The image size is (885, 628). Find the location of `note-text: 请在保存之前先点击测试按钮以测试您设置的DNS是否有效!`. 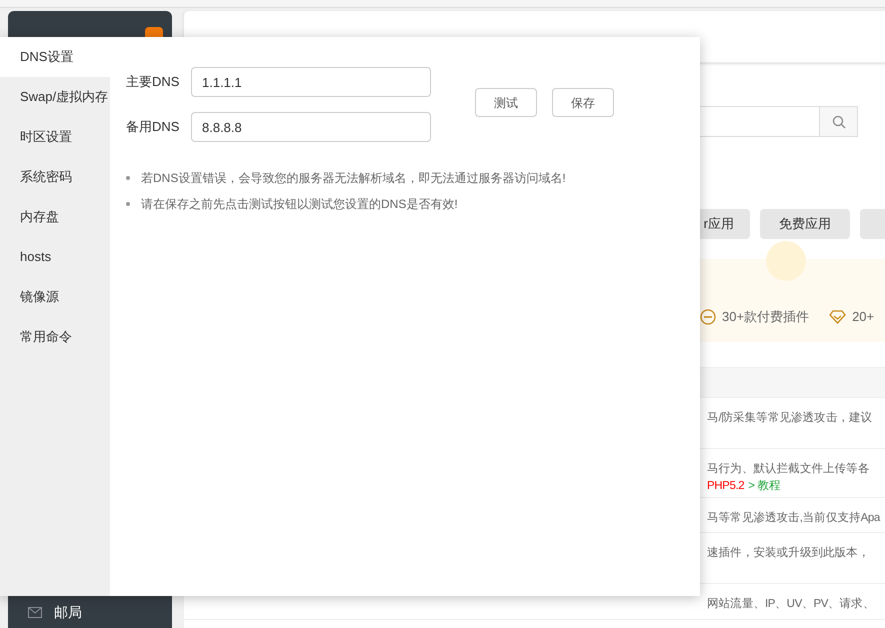

note-text: 请在保存之前先点击测试按钮以测试您设置的DNS是否有效! is located at coordinates (299, 204).